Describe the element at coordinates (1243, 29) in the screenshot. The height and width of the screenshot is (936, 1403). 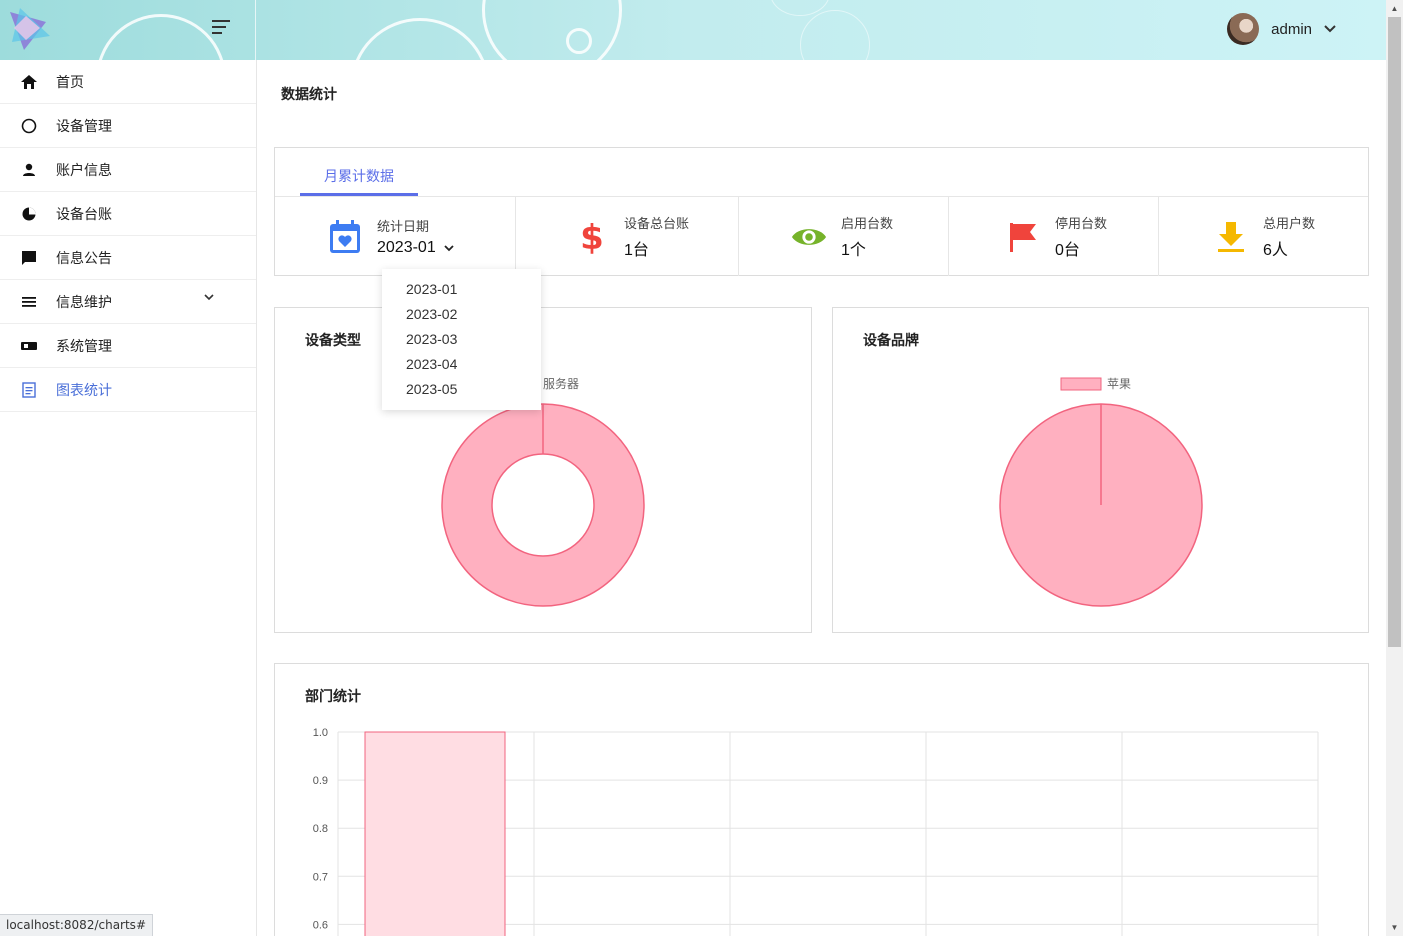
I see `avatar` at that location.